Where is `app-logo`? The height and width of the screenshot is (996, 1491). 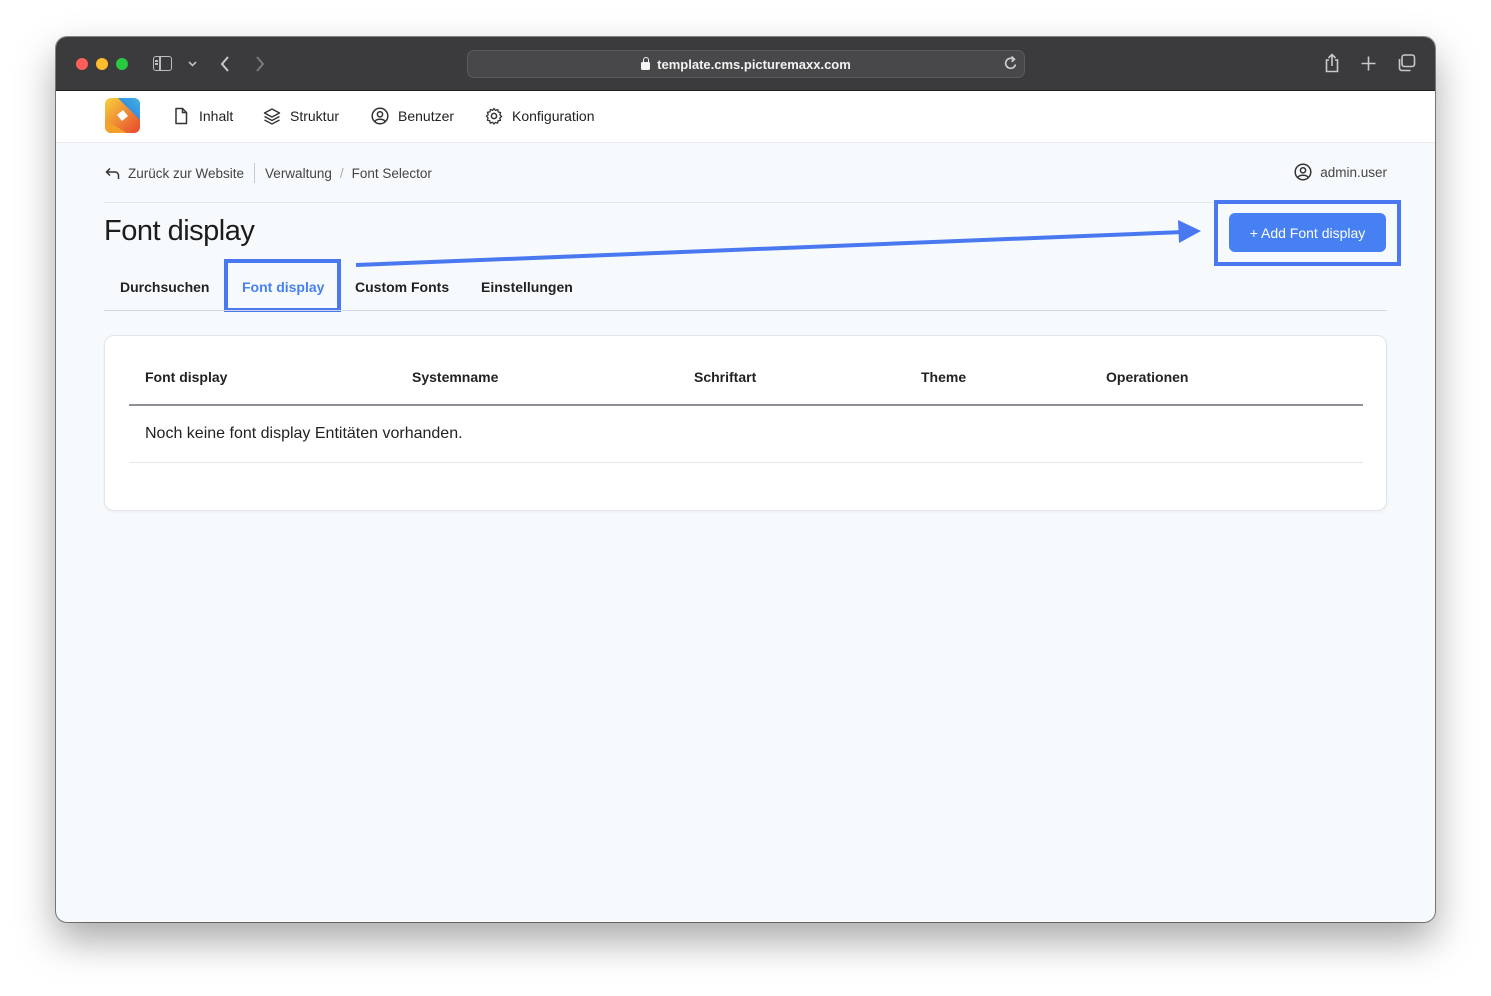 app-logo is located at coordinates (122, 115).